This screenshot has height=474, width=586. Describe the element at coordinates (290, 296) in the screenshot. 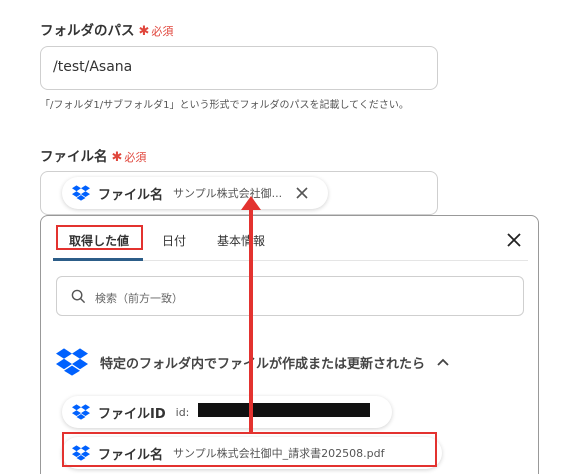

I see `search-input: 検索（前方一致）` at that location.